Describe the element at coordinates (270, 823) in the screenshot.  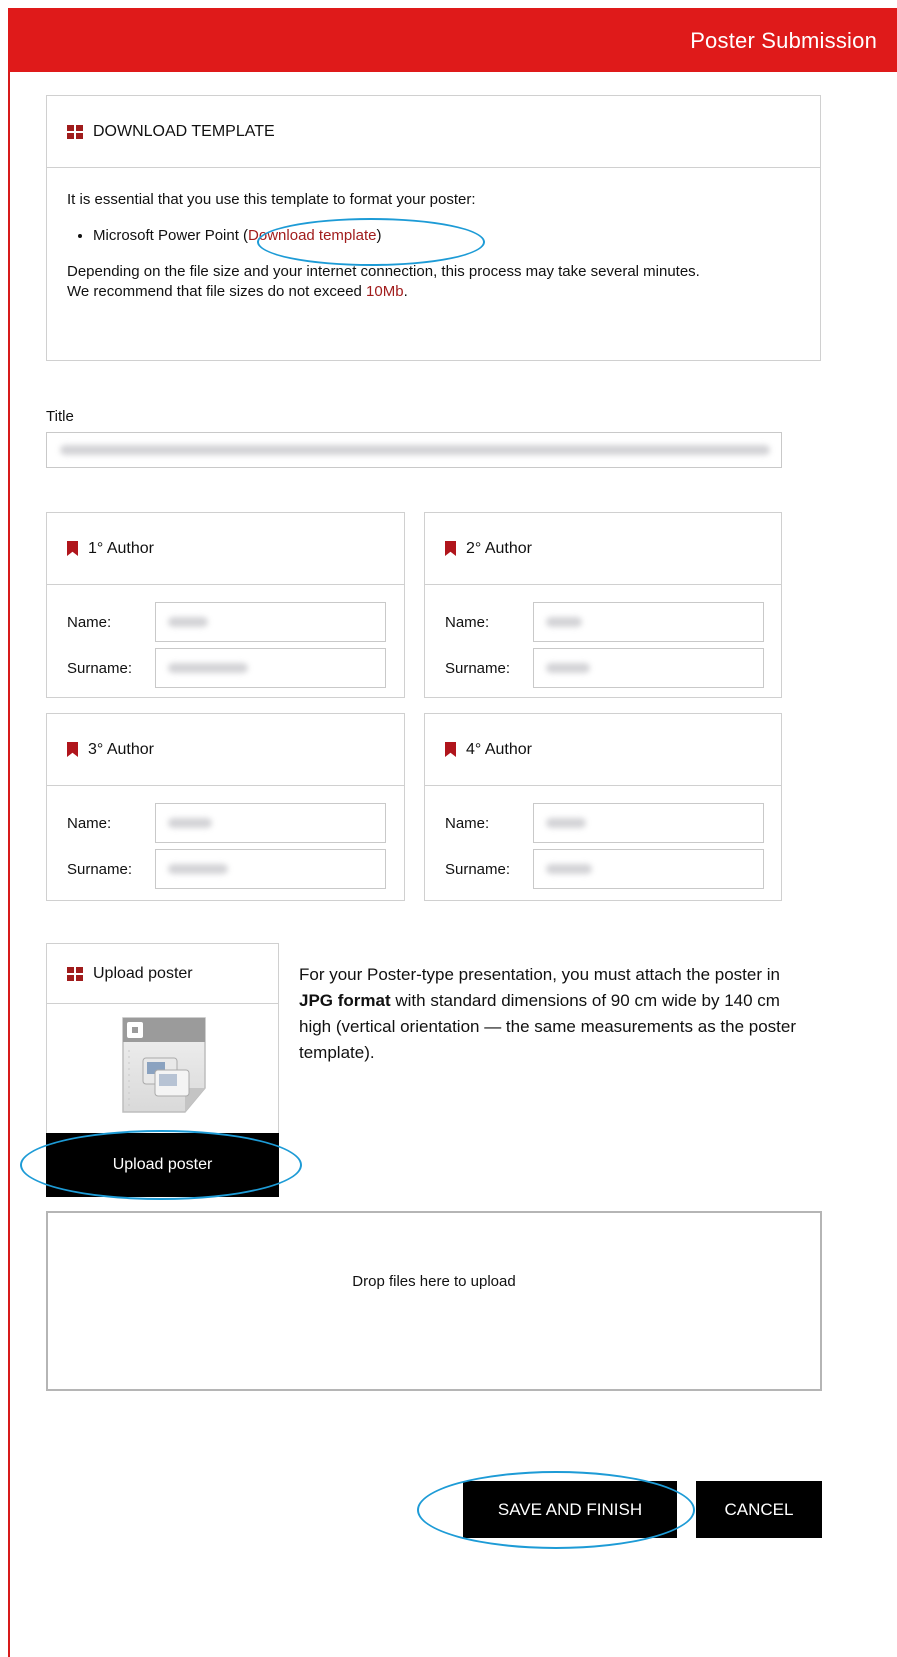
I see `author-3-name-input` at that location.